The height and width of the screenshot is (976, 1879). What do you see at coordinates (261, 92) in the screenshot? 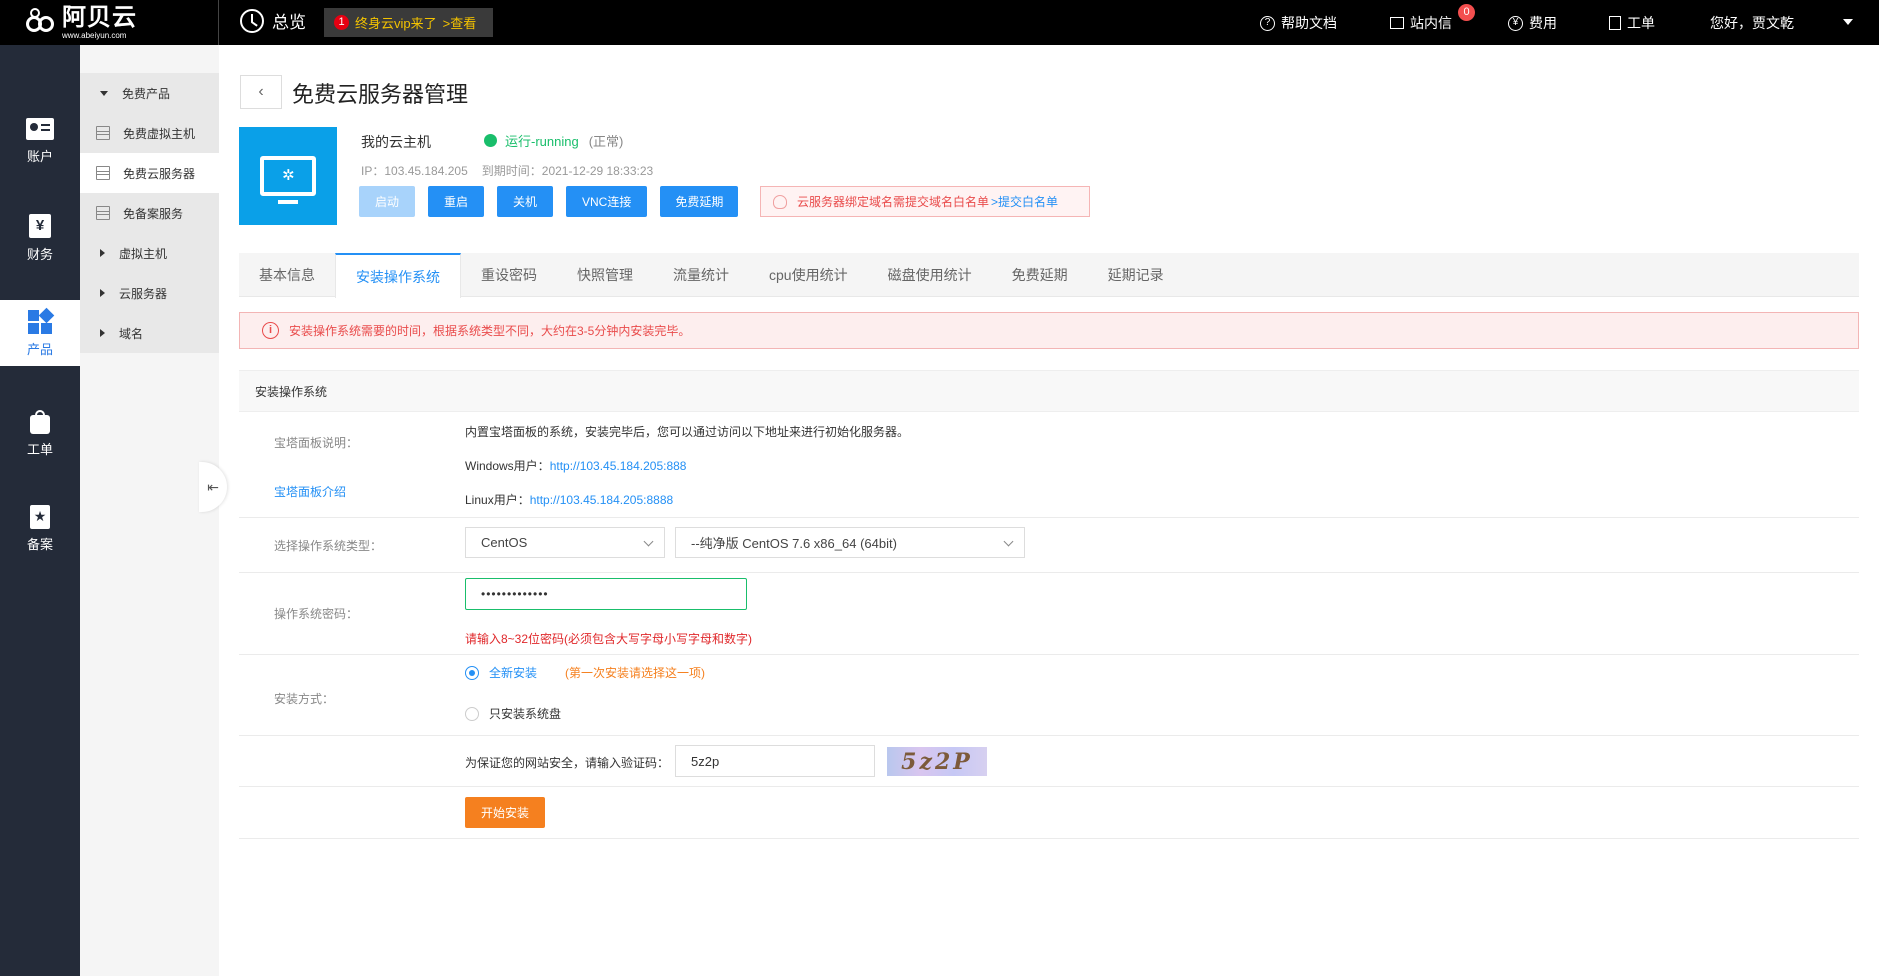
I see `back-button: ‹` at bounding box center [261, 92].